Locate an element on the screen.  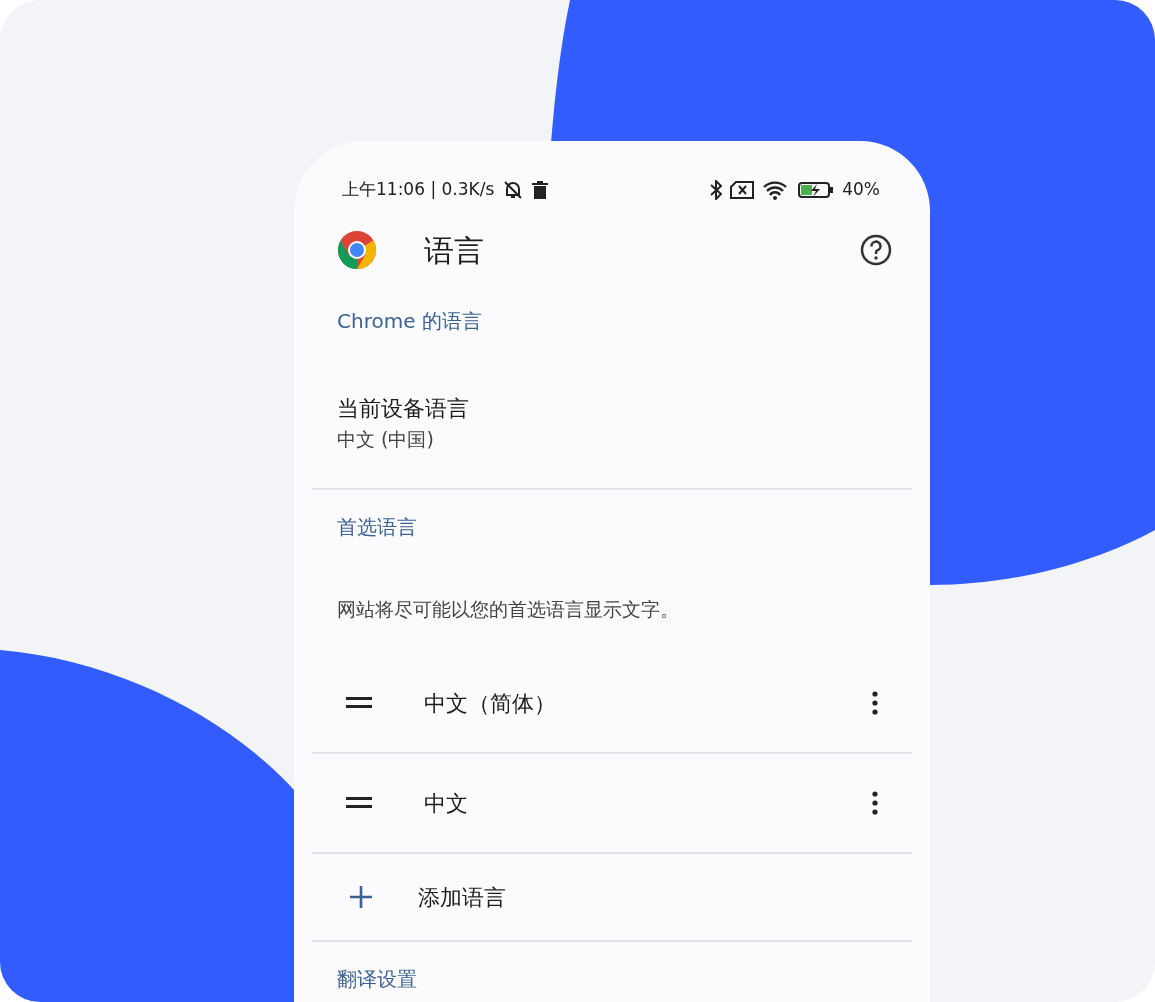
language-item: 中文 is located at coordinates (612, 803).